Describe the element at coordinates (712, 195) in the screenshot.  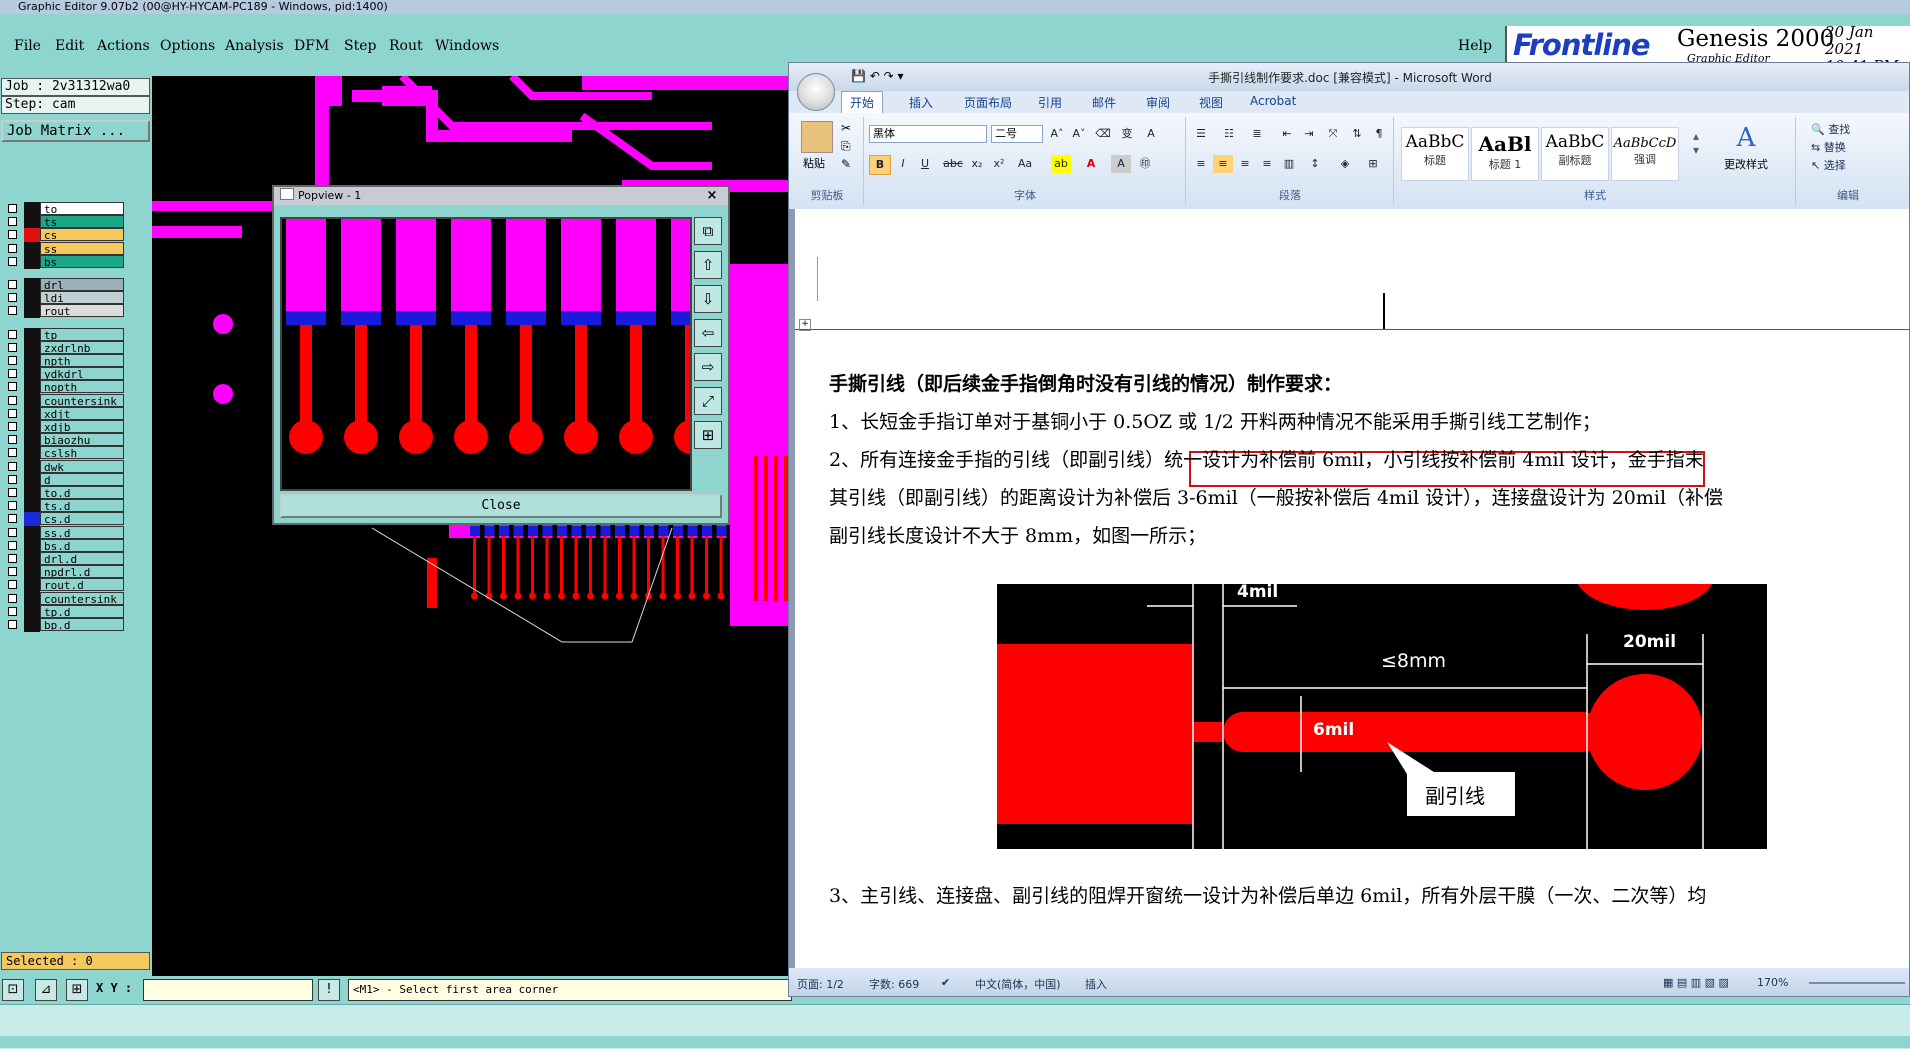
I see `close-icon: ×` at that location.